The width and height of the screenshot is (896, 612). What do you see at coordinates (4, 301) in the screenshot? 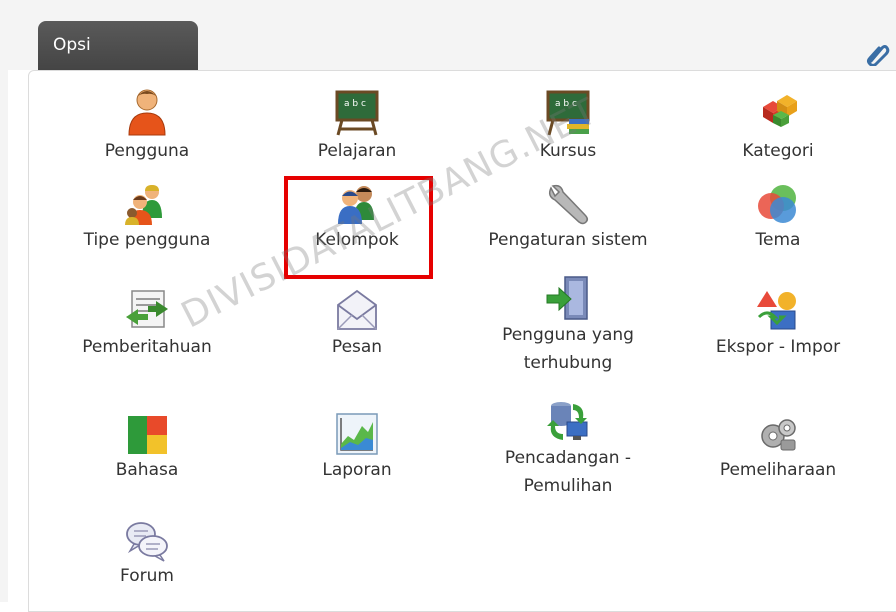
I see `page-left-margin` at bounding box center [4, 301].